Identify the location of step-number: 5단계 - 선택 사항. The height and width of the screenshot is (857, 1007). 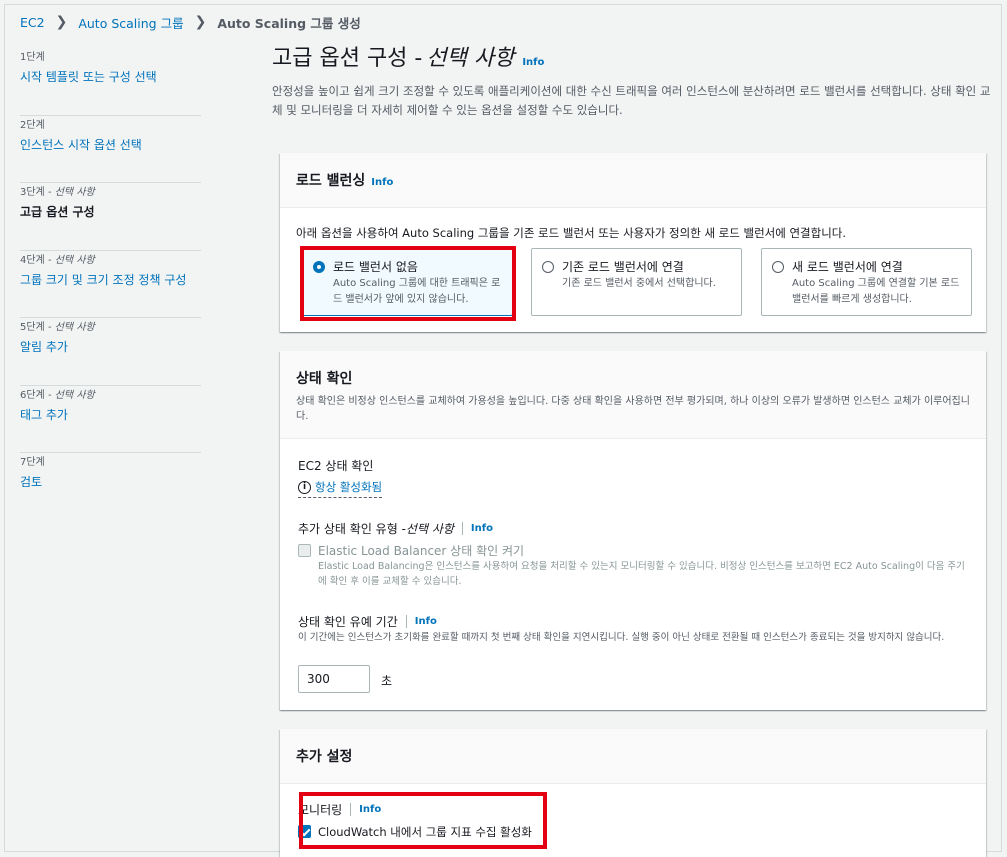
(57, 327).